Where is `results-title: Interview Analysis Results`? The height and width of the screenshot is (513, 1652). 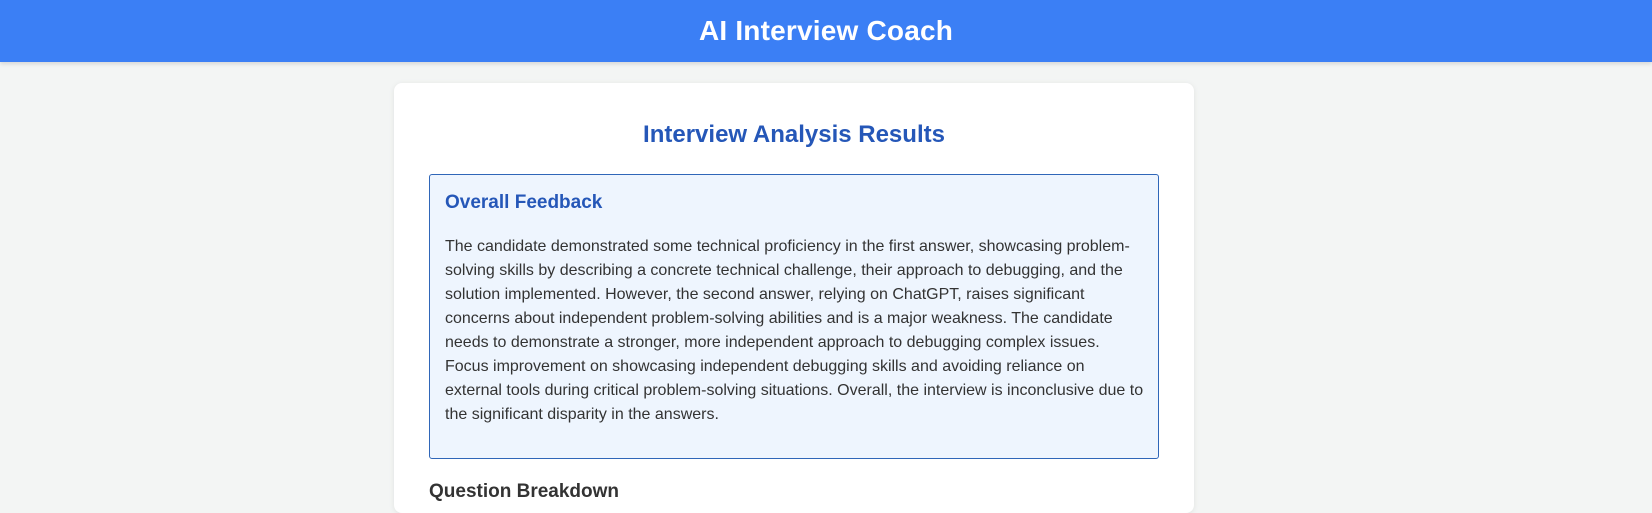
results-title: Interview Analysis Results is located at coordinates (794, 134).